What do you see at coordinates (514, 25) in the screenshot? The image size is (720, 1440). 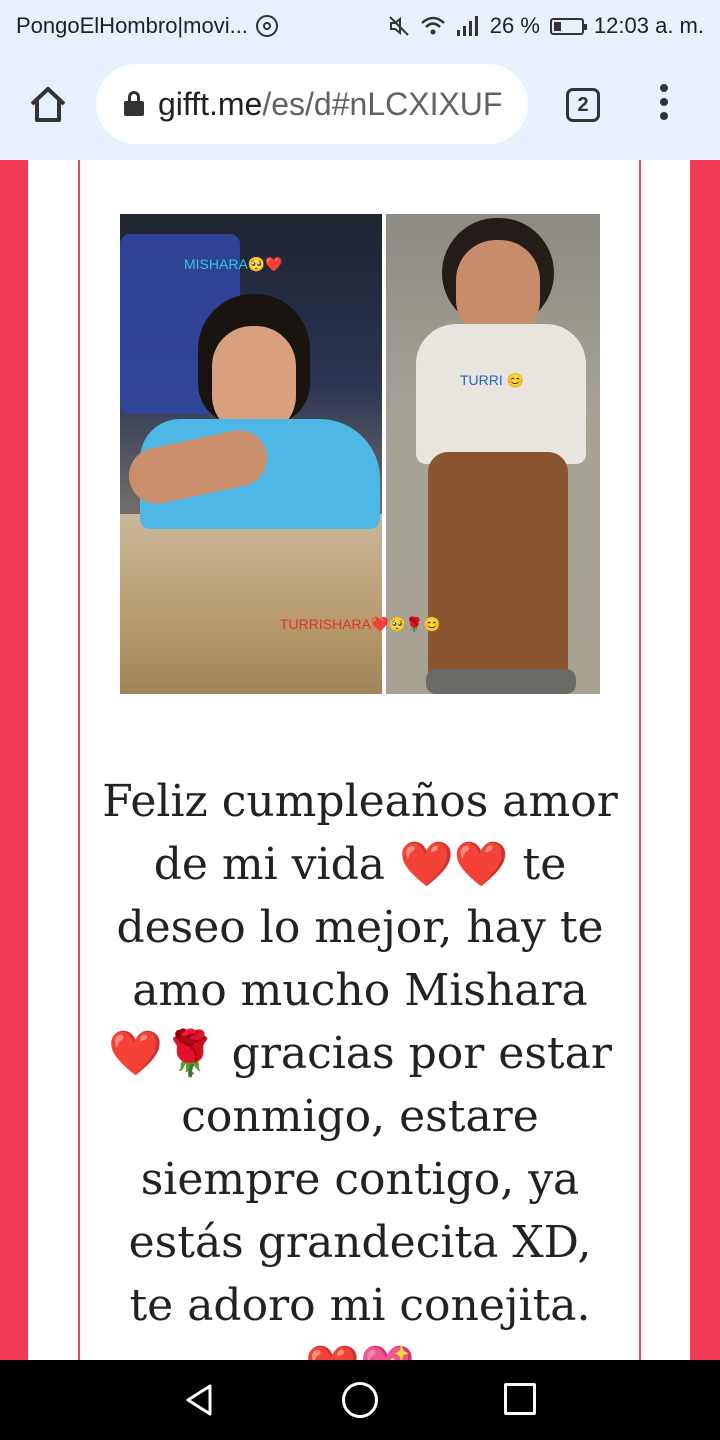 I see `battery-percent: 26 %` at bounding box center [514, 25].